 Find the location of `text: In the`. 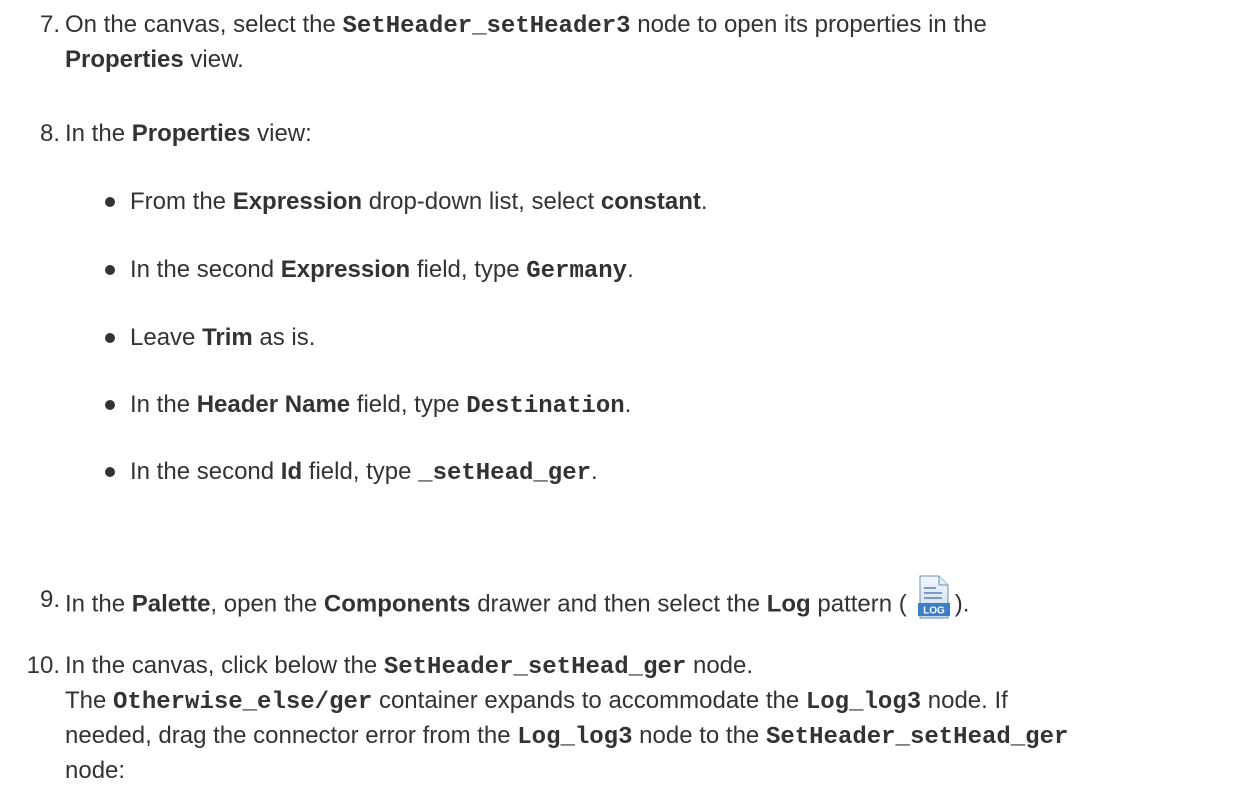

text: In the is located at coordinates (98, 133).